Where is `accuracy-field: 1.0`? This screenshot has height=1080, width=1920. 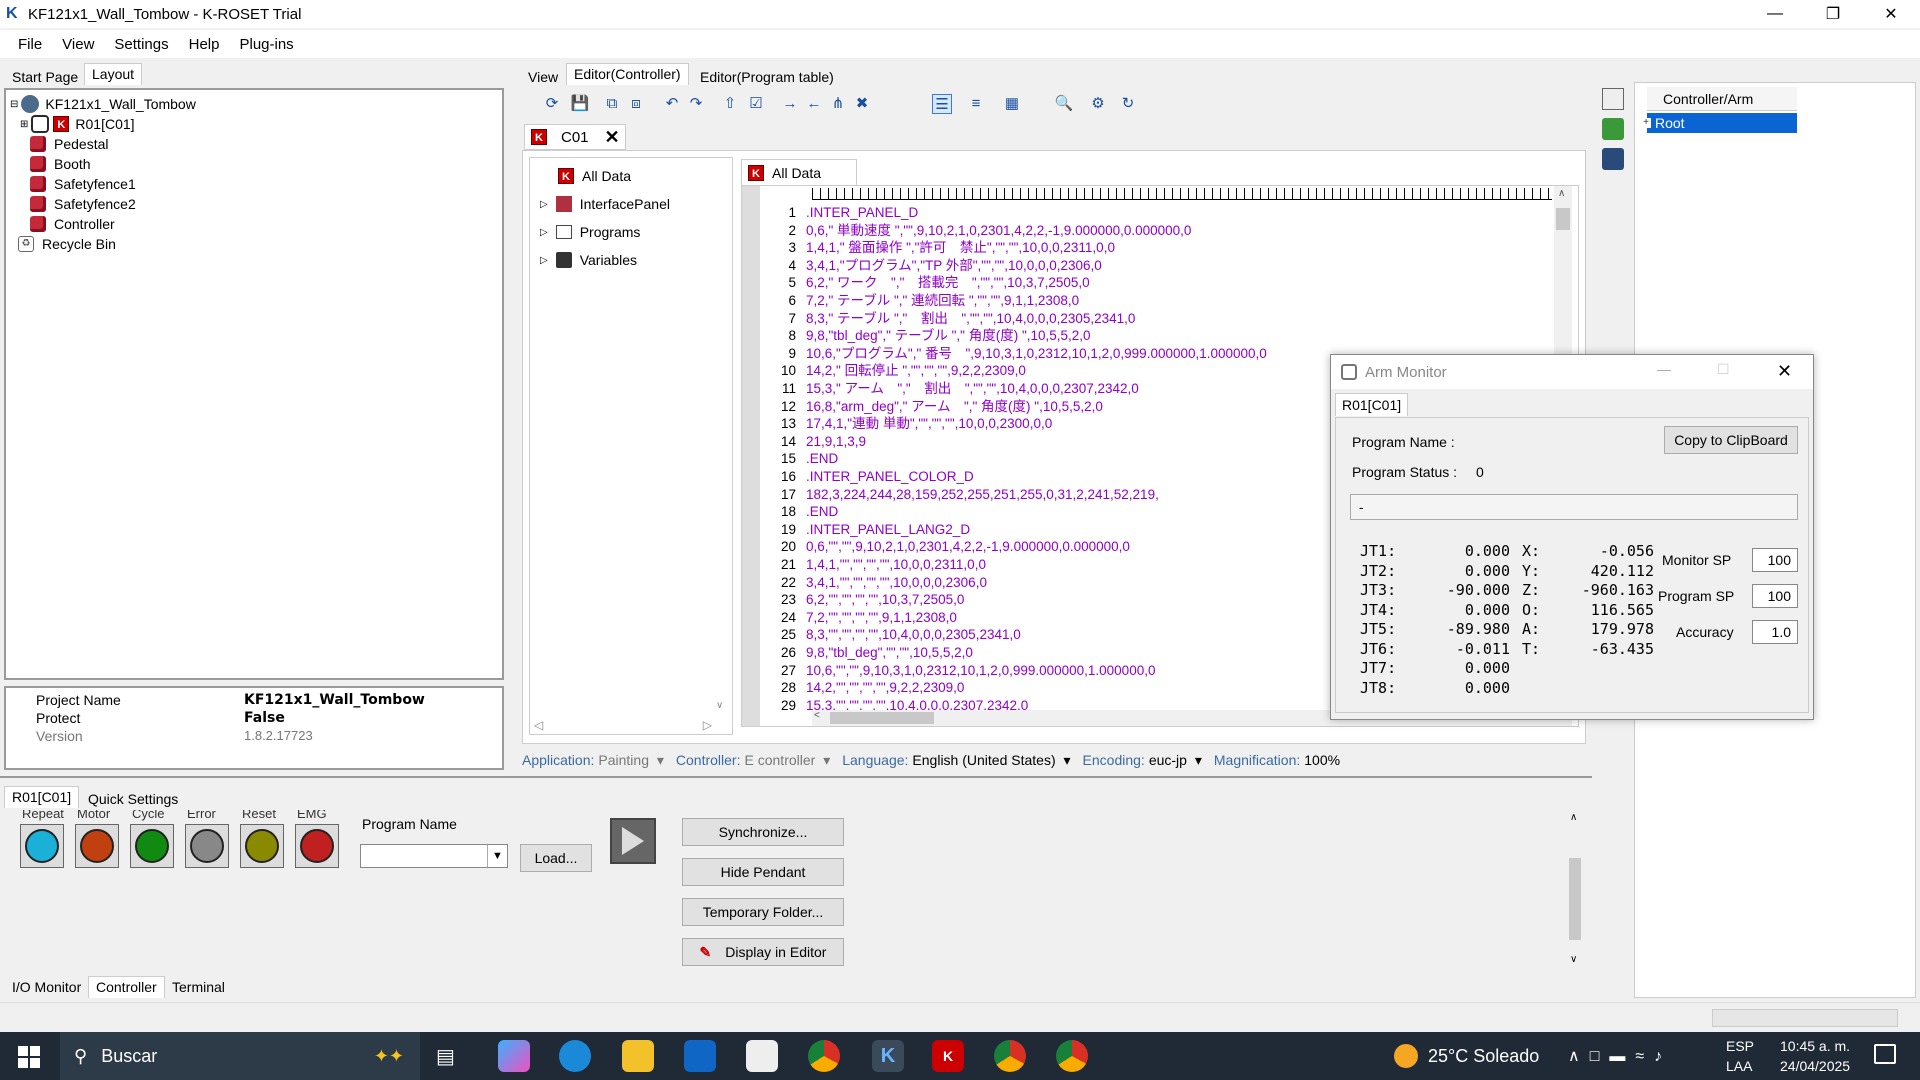
accuracy-field: 1.0 is located at coordinates (1775, 632).